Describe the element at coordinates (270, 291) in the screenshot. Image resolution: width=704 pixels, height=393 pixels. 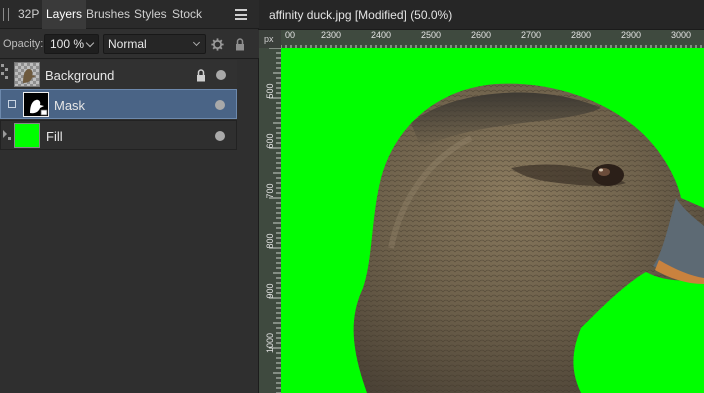
I see `ruler-label: 900` at that location.